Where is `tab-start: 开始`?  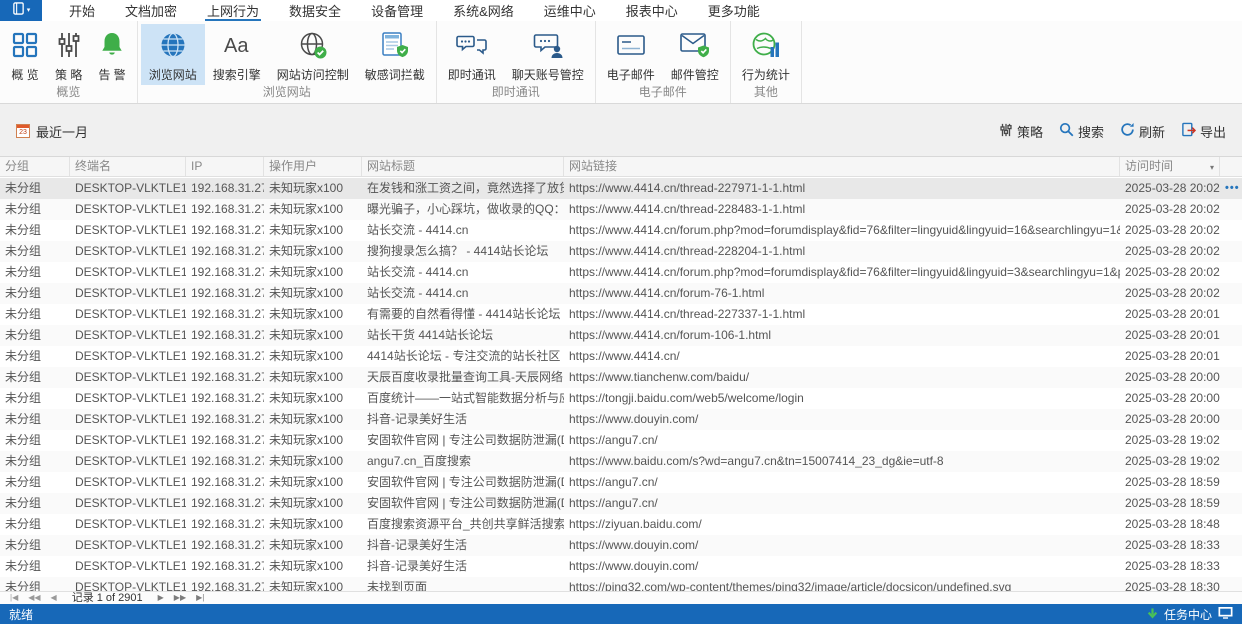
tab-start: 开始 is located at coordinates (82, 10).